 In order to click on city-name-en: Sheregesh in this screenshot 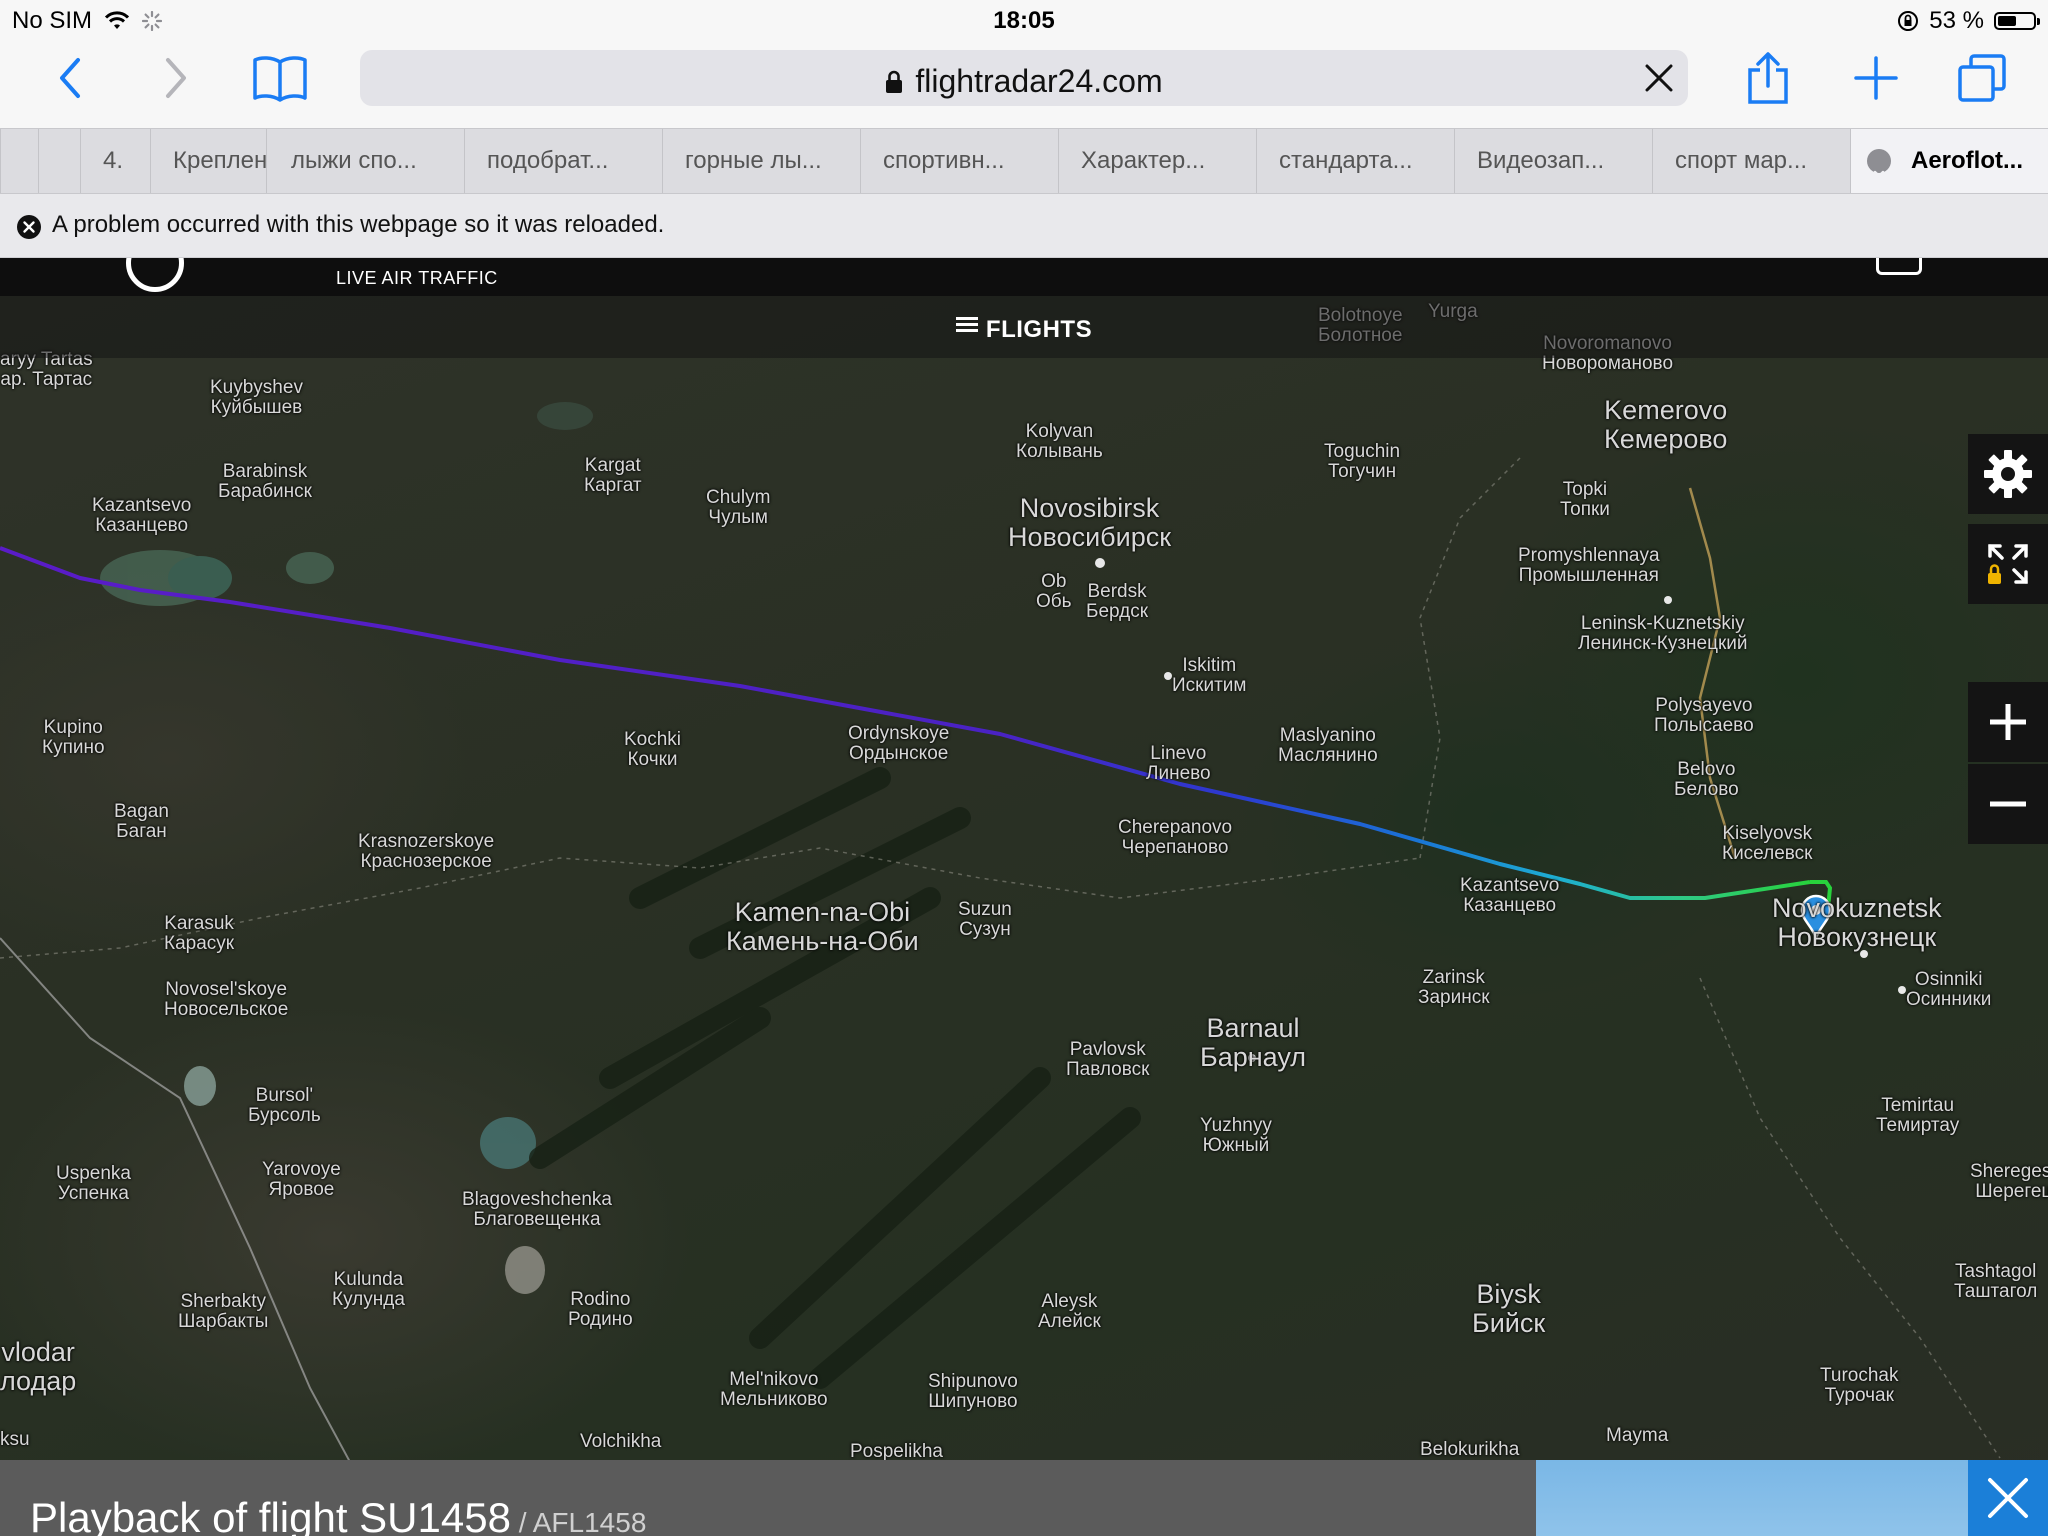, I will do `click(2009, 1171)`.